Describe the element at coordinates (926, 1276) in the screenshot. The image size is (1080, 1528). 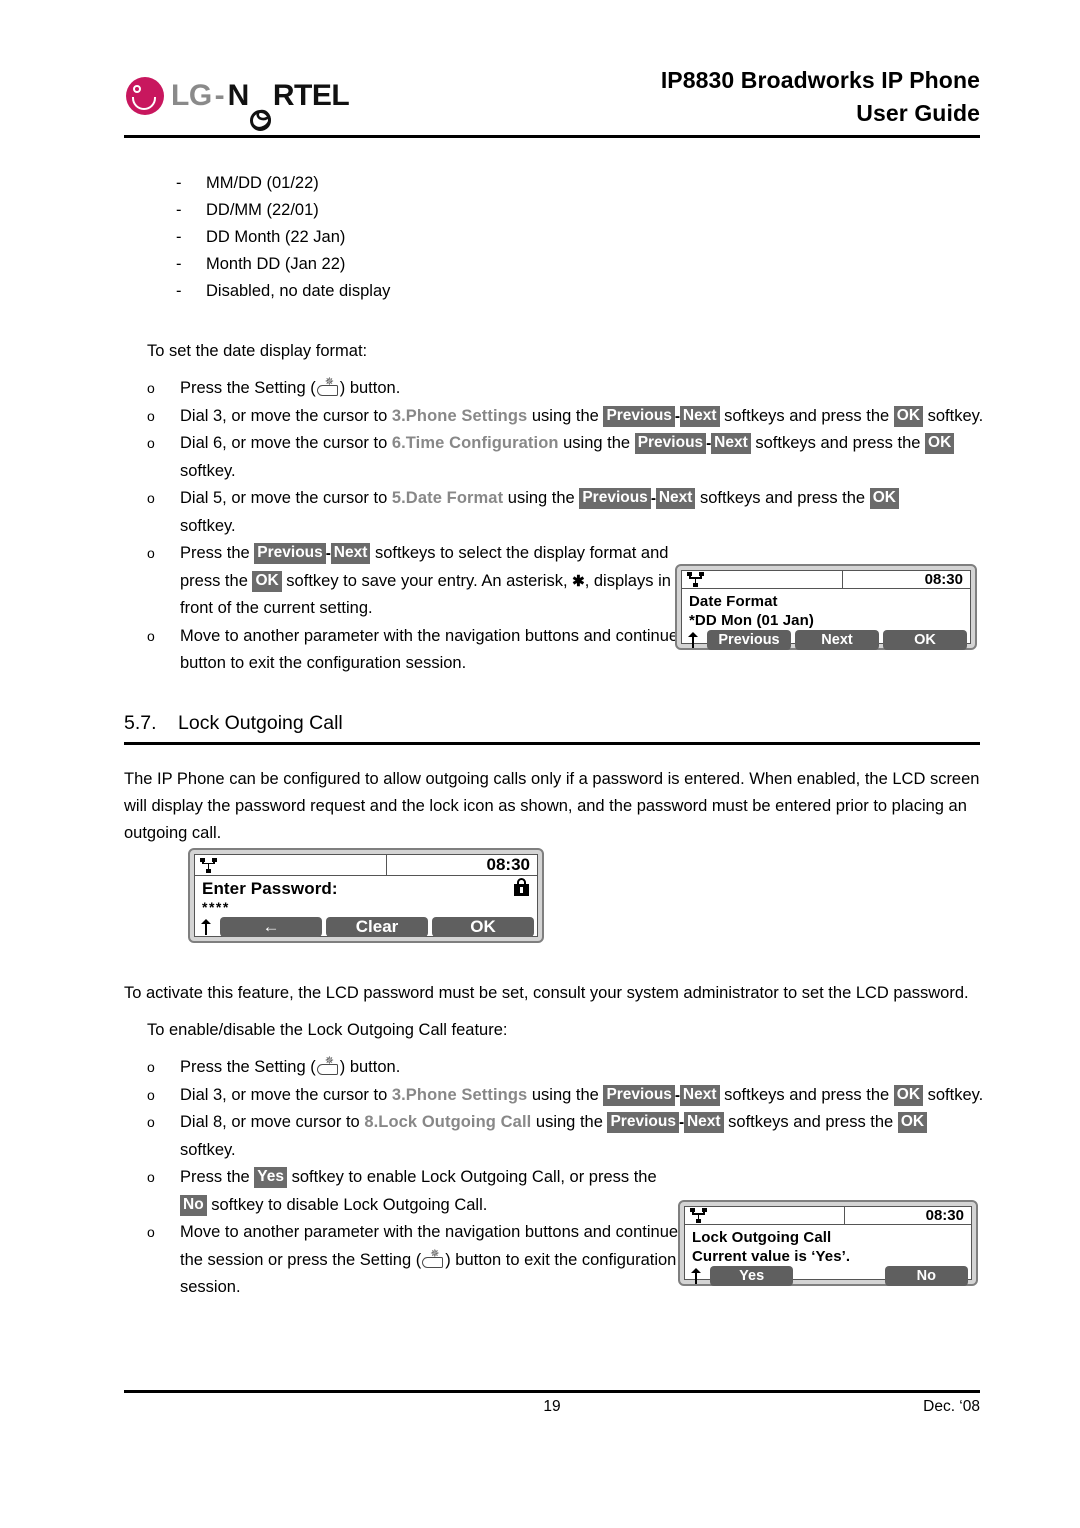
I see `softkey-no: No` at that location.